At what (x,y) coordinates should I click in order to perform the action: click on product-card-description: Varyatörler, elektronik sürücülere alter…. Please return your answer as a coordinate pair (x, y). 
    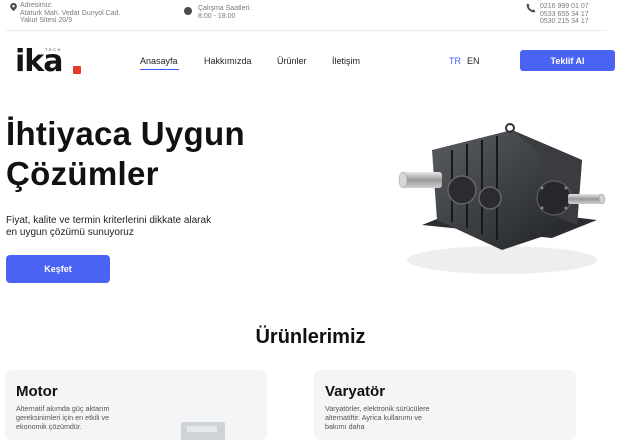
    Looking at the image, I should click on (377, 417).